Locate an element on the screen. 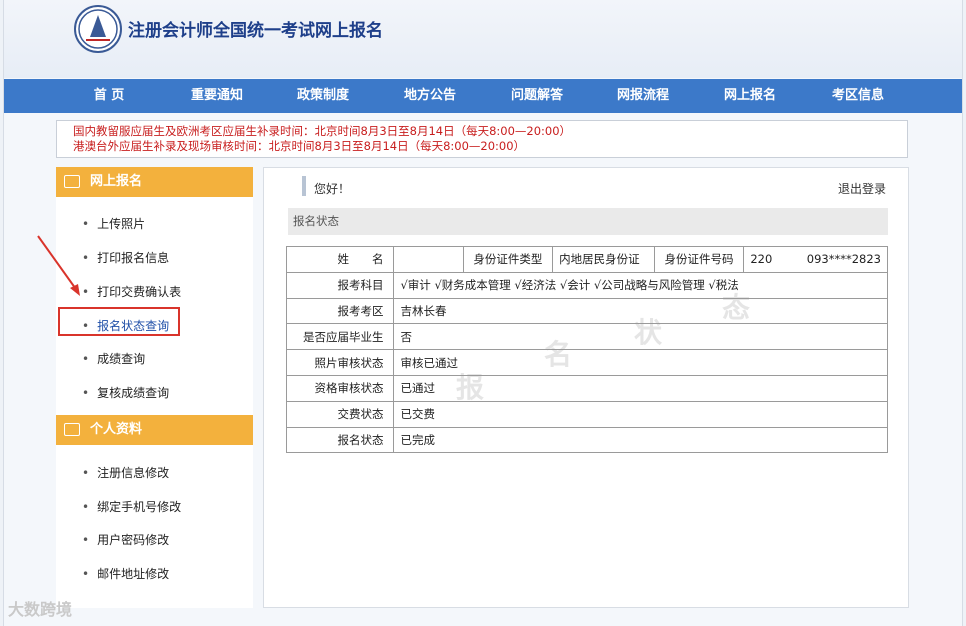  table-row: 报考科目 √审计 √财务成本管理 √经济法 √会计 √公司战略与风险管理 √税法 is located at coordinates (586, 285).